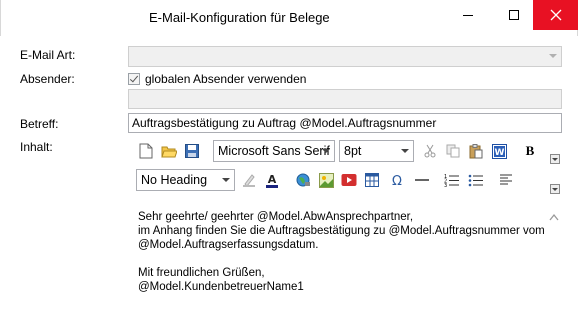 This screenshot has height=310, width=578. I want to click on absender-label: Absender:, so click(47, 79).